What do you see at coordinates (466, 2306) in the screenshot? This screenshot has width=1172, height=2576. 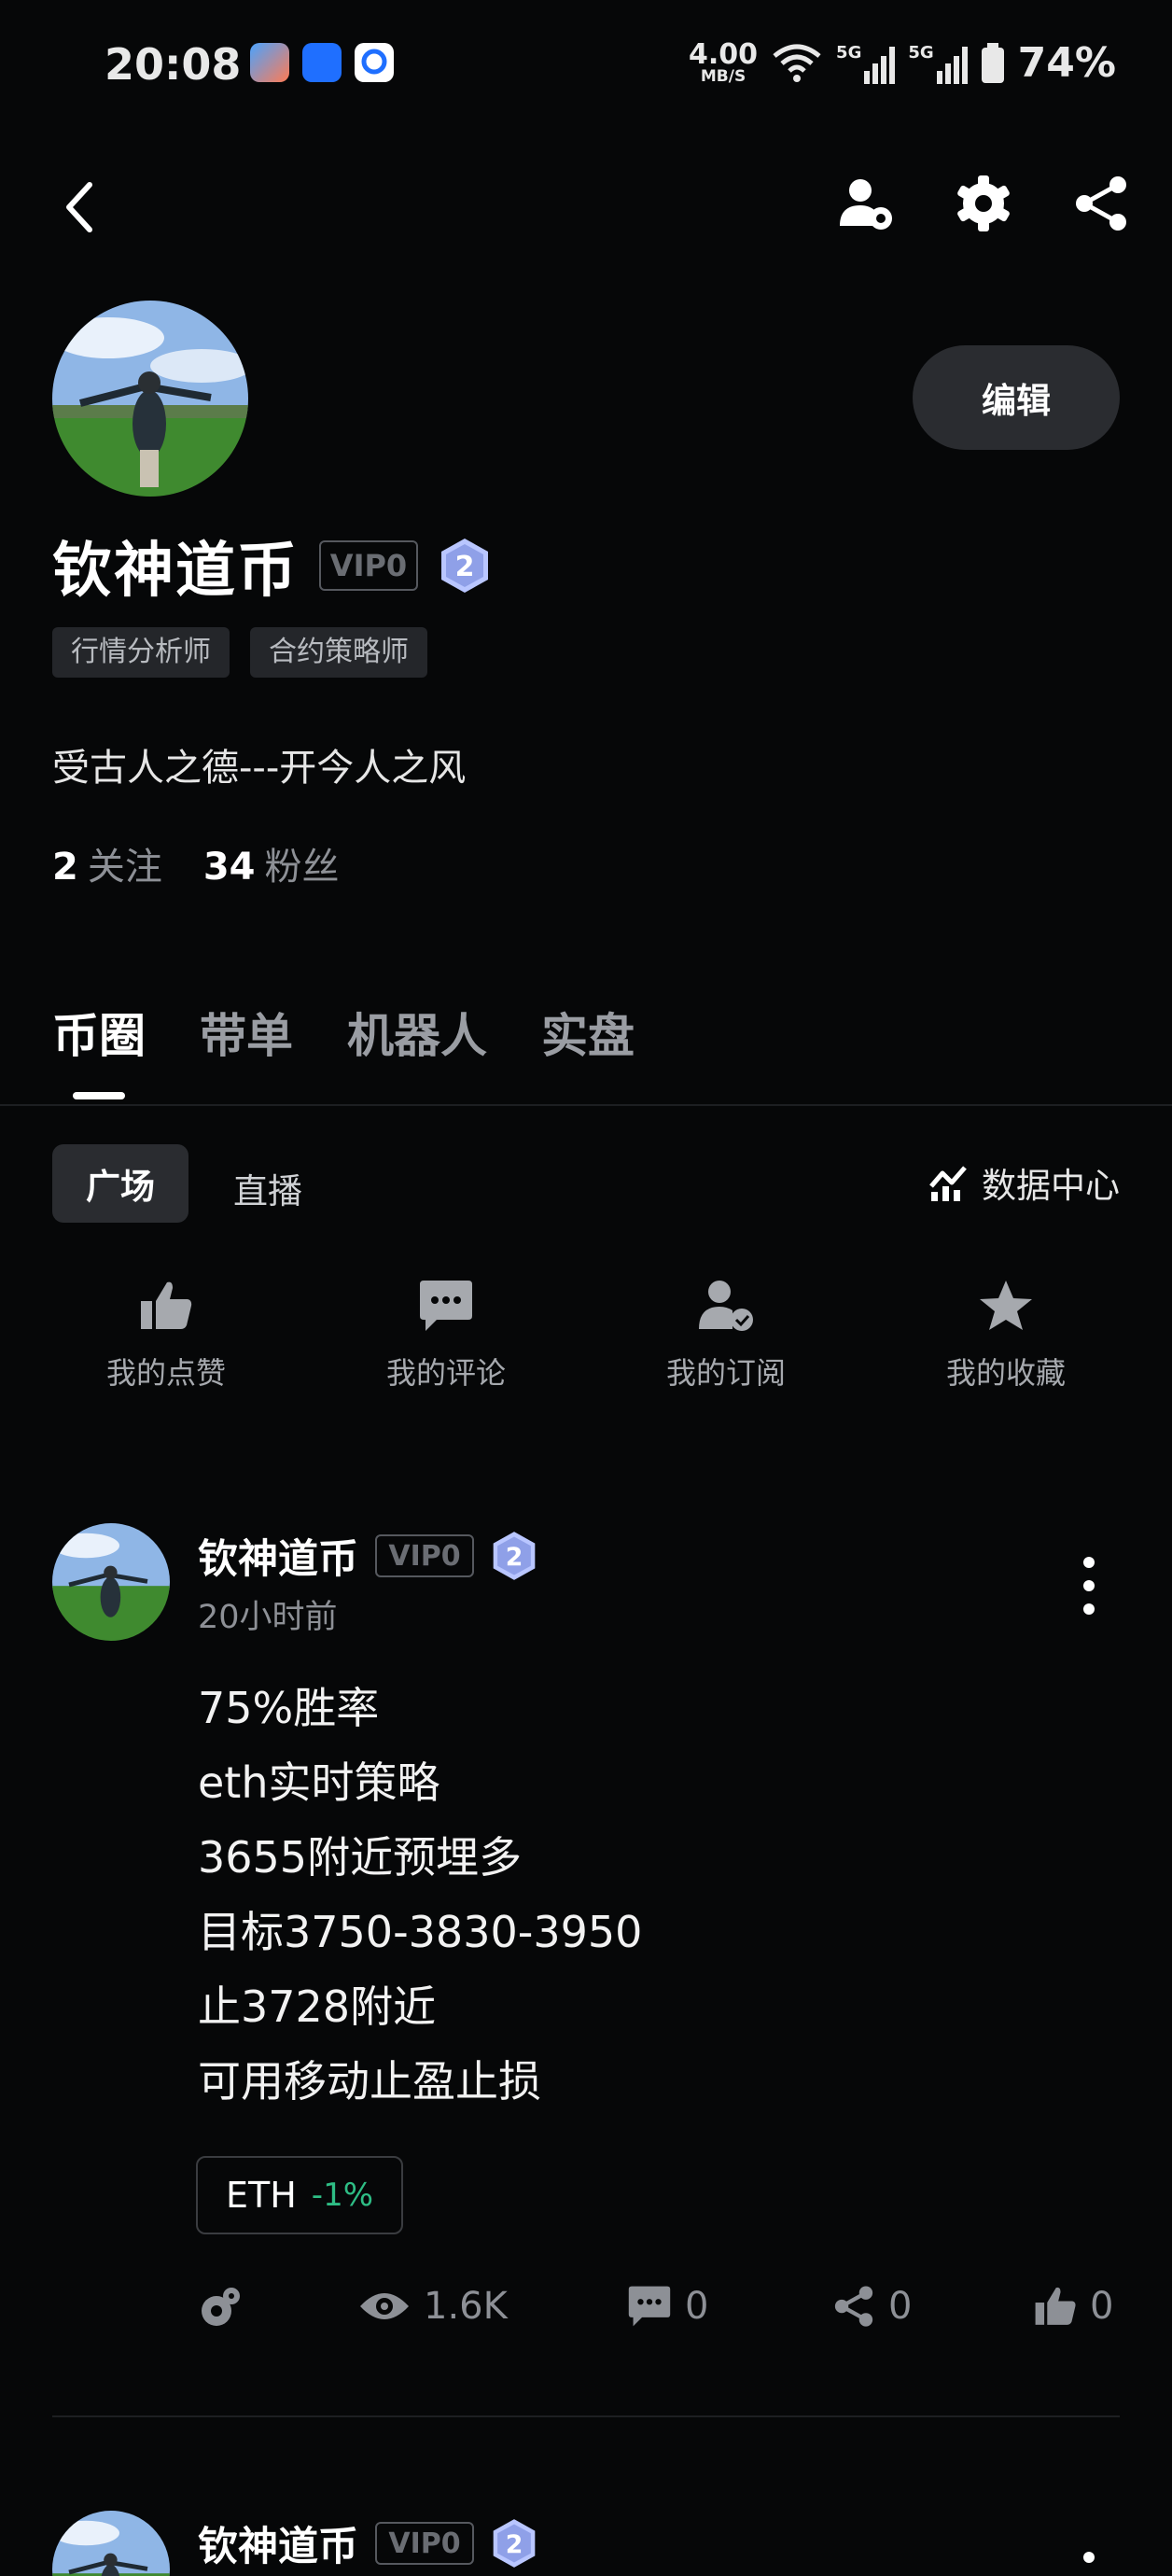 I see `views-count: 1.6K` at bounding box center [466, 2306].